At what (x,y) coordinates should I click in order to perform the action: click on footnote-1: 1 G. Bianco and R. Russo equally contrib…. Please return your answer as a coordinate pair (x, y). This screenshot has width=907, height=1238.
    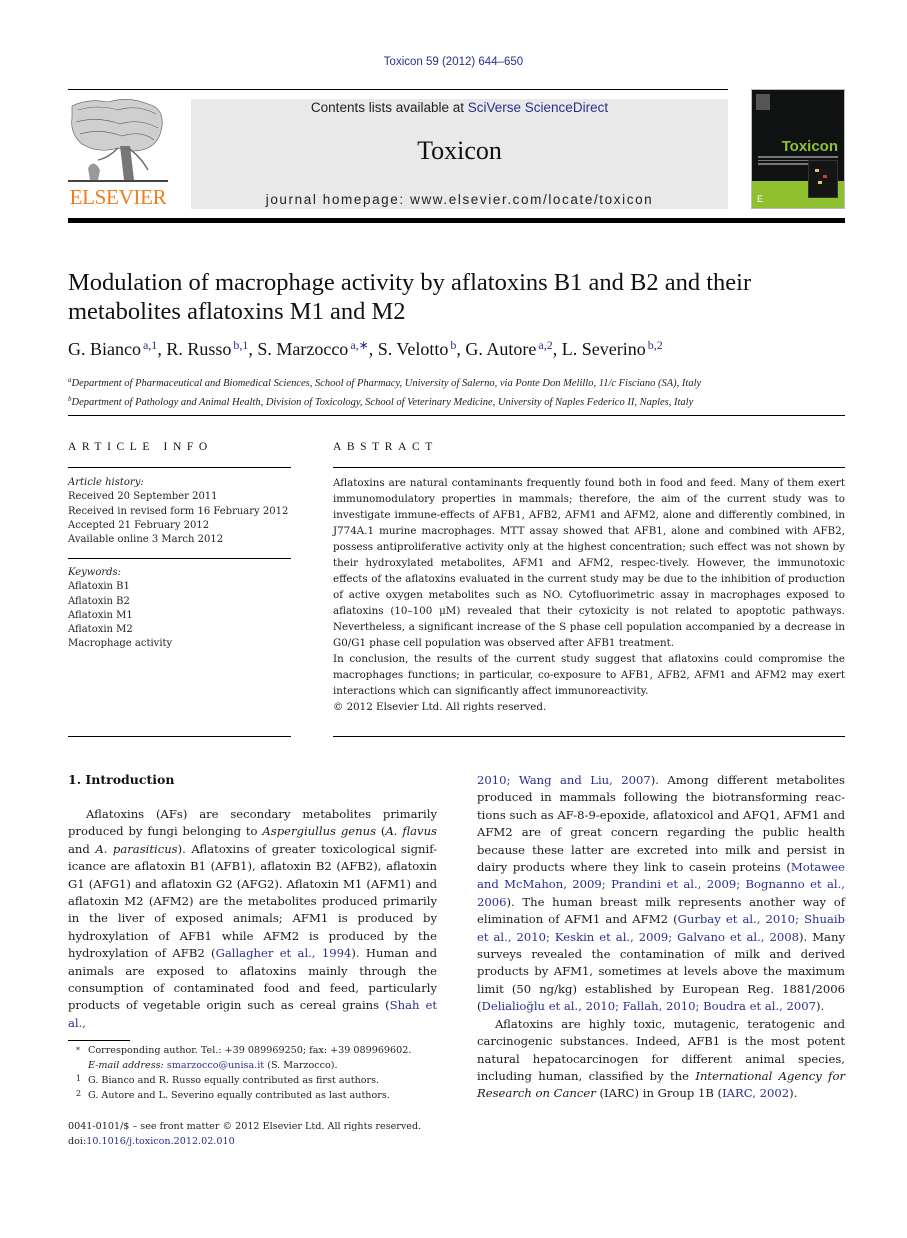
    Looking at the image, I should click on (254, 1080).